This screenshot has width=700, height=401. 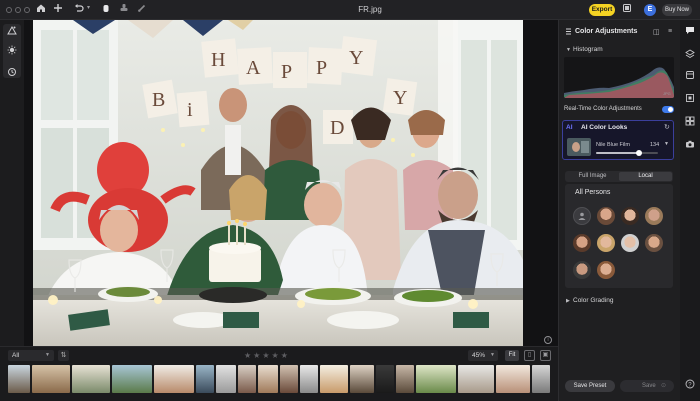 I want to click on fit-button: Fit, so click(x=512, y=355).